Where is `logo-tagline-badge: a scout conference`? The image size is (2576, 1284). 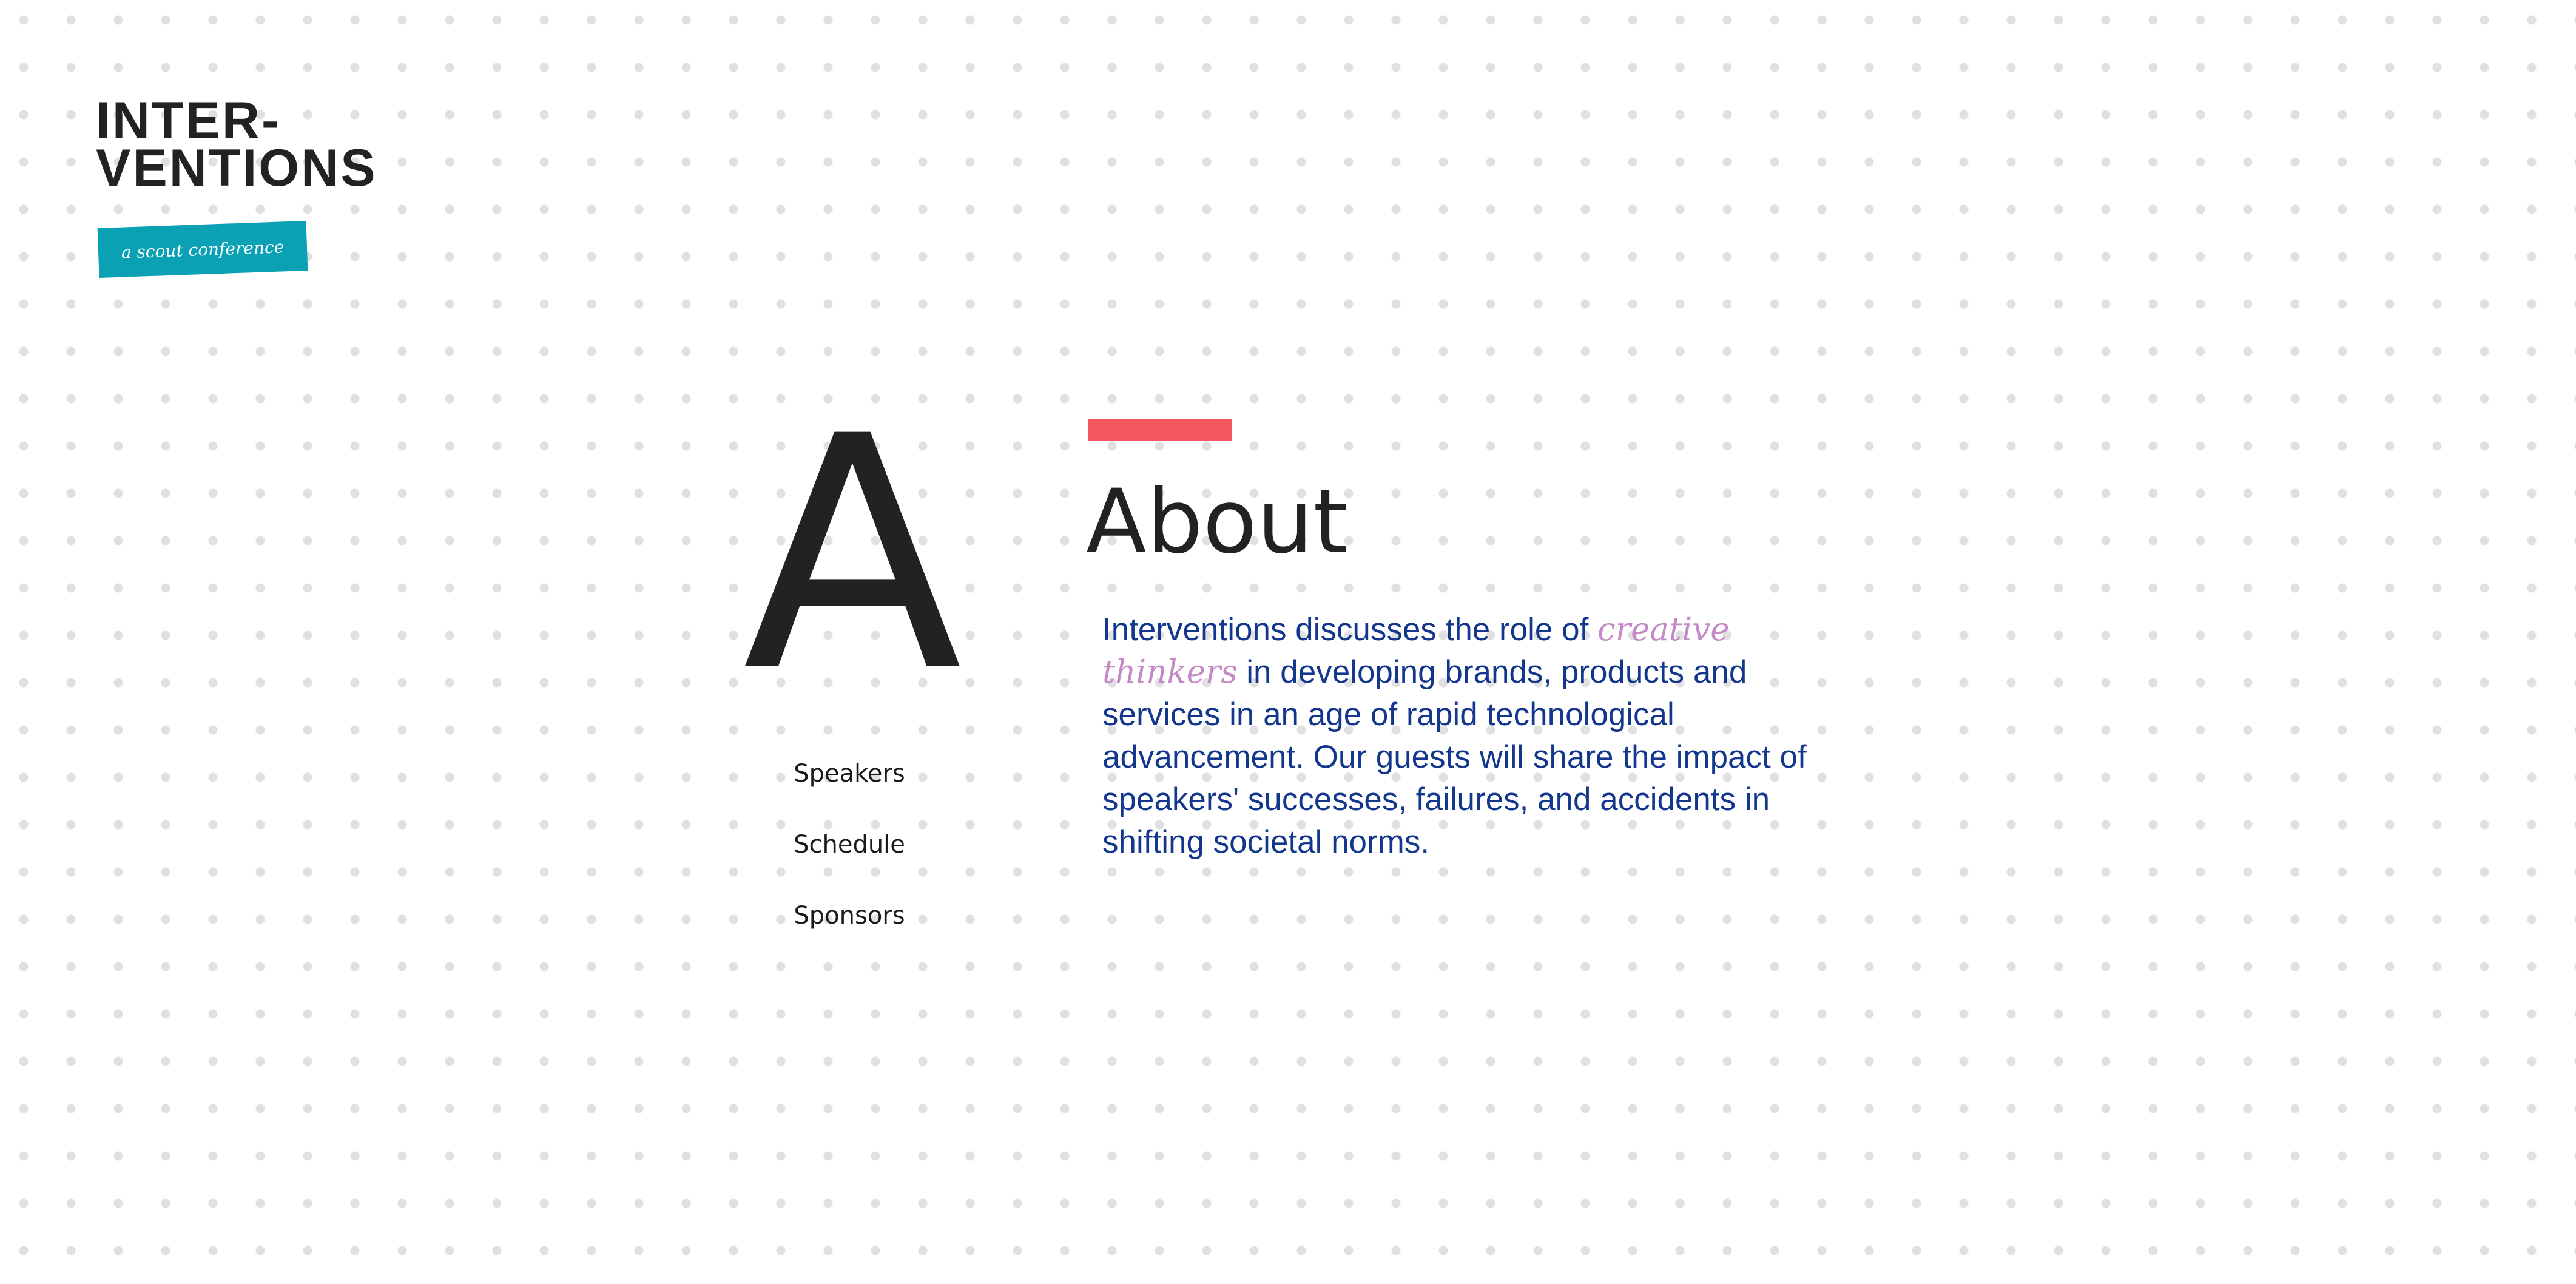
logo-tagline-badge: a scout conference is located at coordinates (203, 249).